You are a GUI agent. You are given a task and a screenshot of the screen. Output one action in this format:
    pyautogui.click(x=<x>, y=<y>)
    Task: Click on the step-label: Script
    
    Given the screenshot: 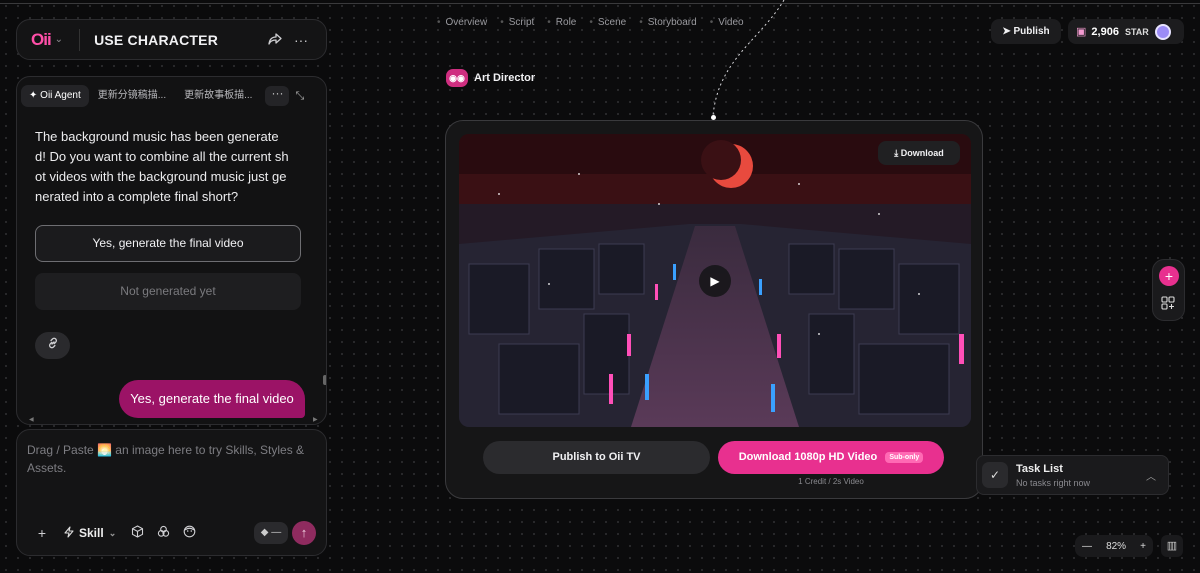 What is the action you would take?
    pyautogui.click(x=521, y=22)
    